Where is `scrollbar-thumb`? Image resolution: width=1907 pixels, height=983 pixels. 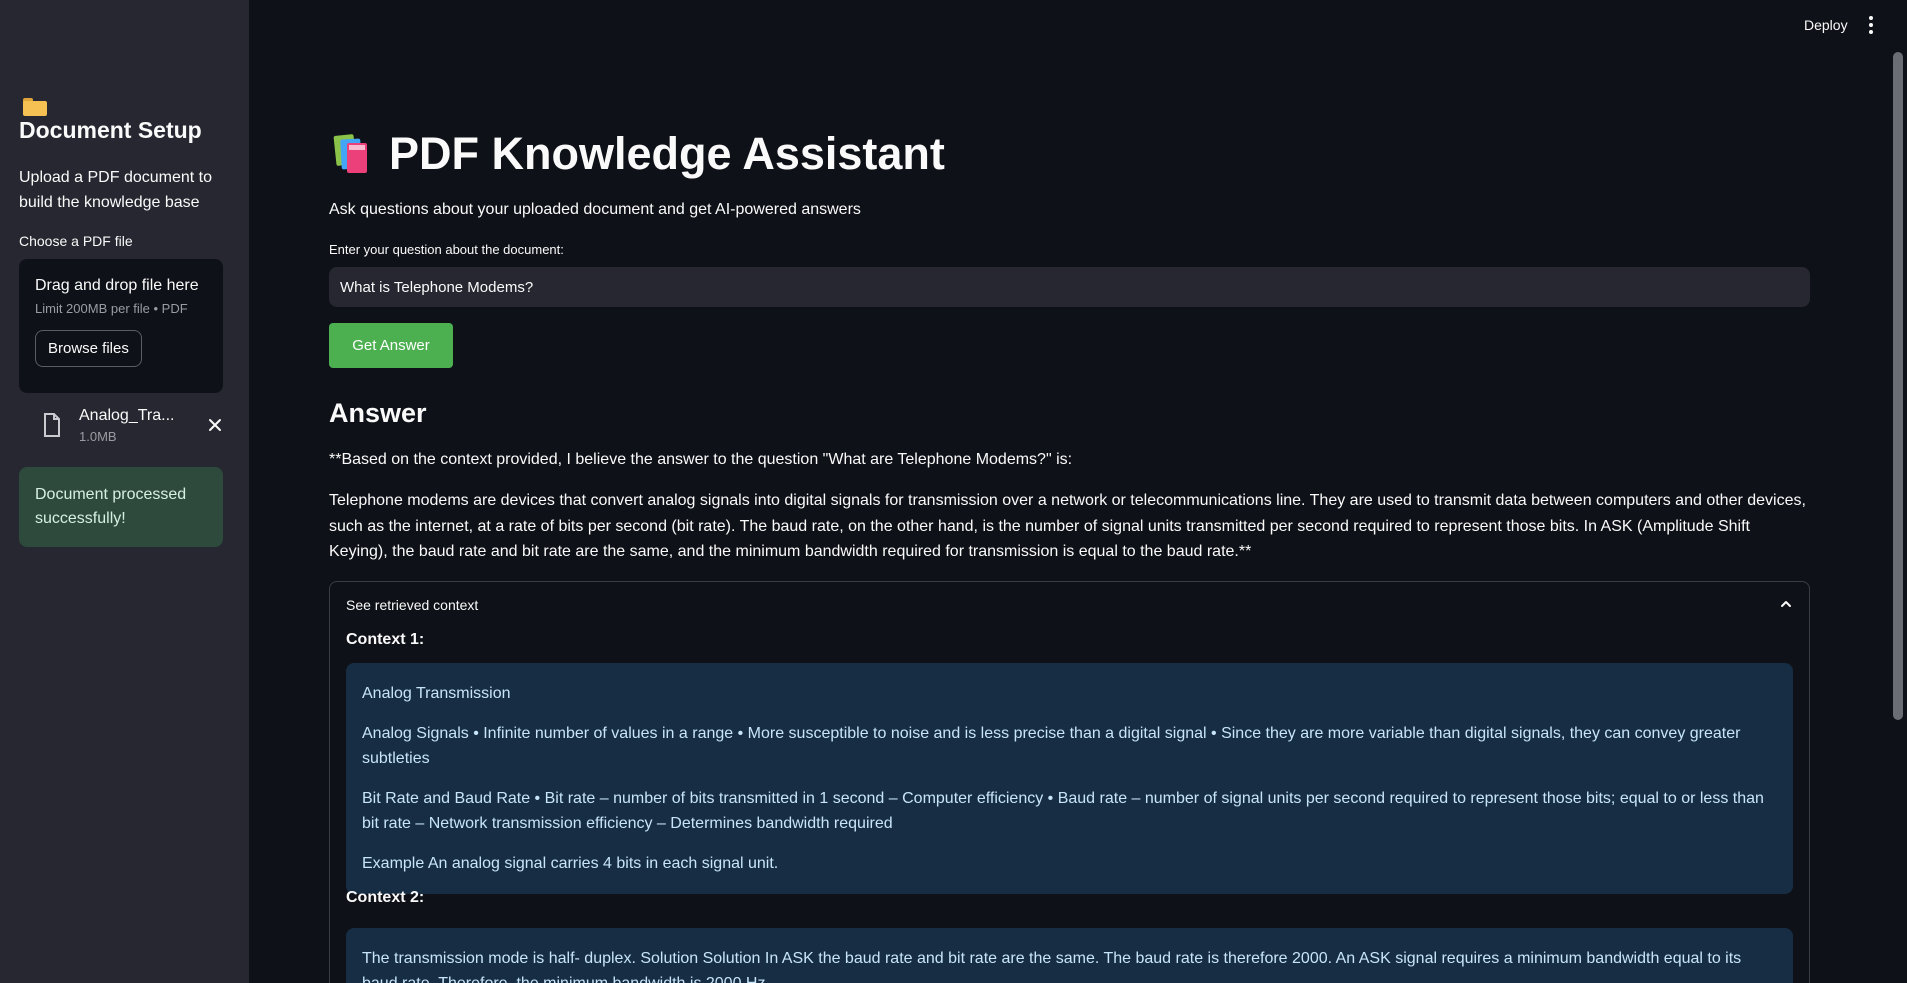
scrollbar-thumb is located at coordinates (1898, 386).